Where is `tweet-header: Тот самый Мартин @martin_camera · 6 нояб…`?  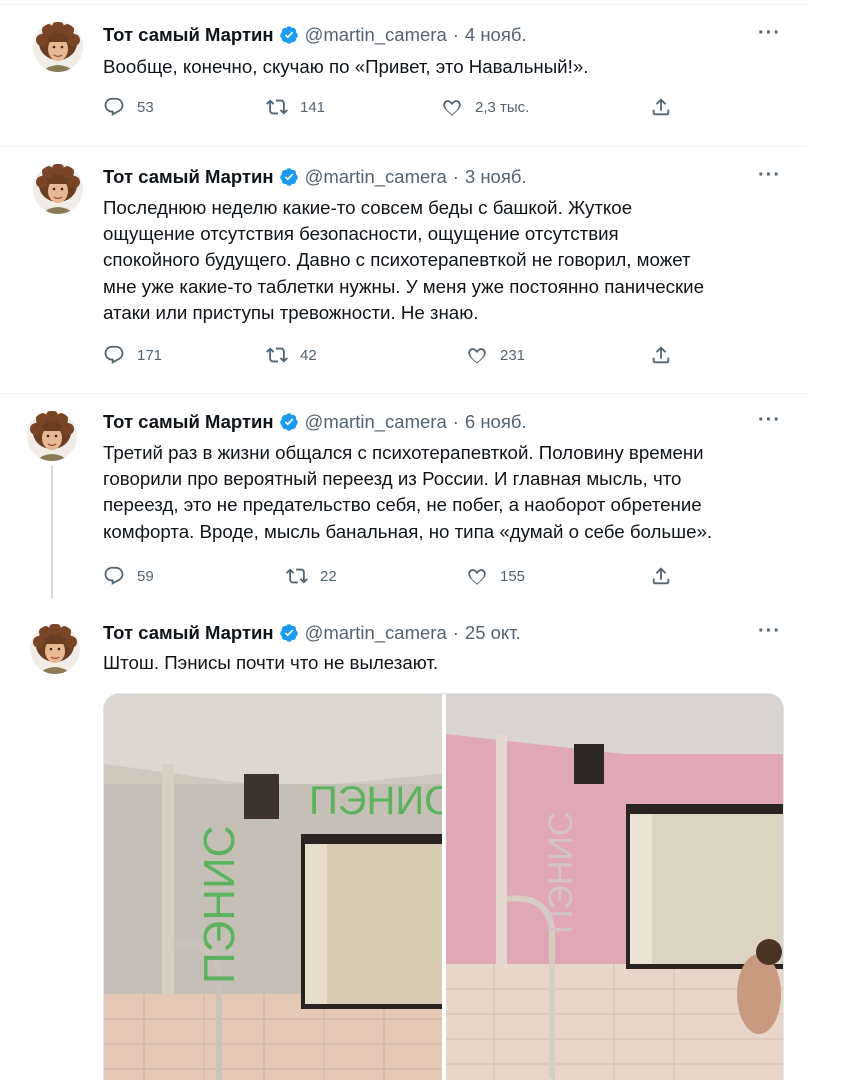 tweet-header: Тот самый Мартин @martin_camera · 6 нояб… is located at coordinates (315, 422).